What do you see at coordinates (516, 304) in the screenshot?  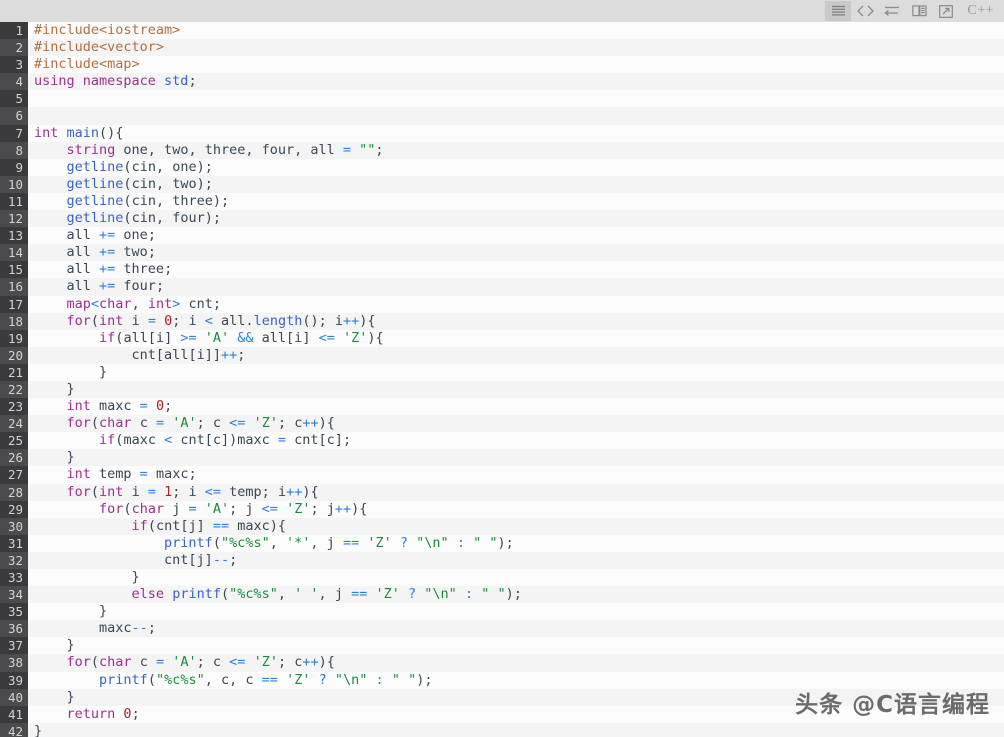 I see `code-line: map<char, int> cnt;` at bounding box center [516, 304].